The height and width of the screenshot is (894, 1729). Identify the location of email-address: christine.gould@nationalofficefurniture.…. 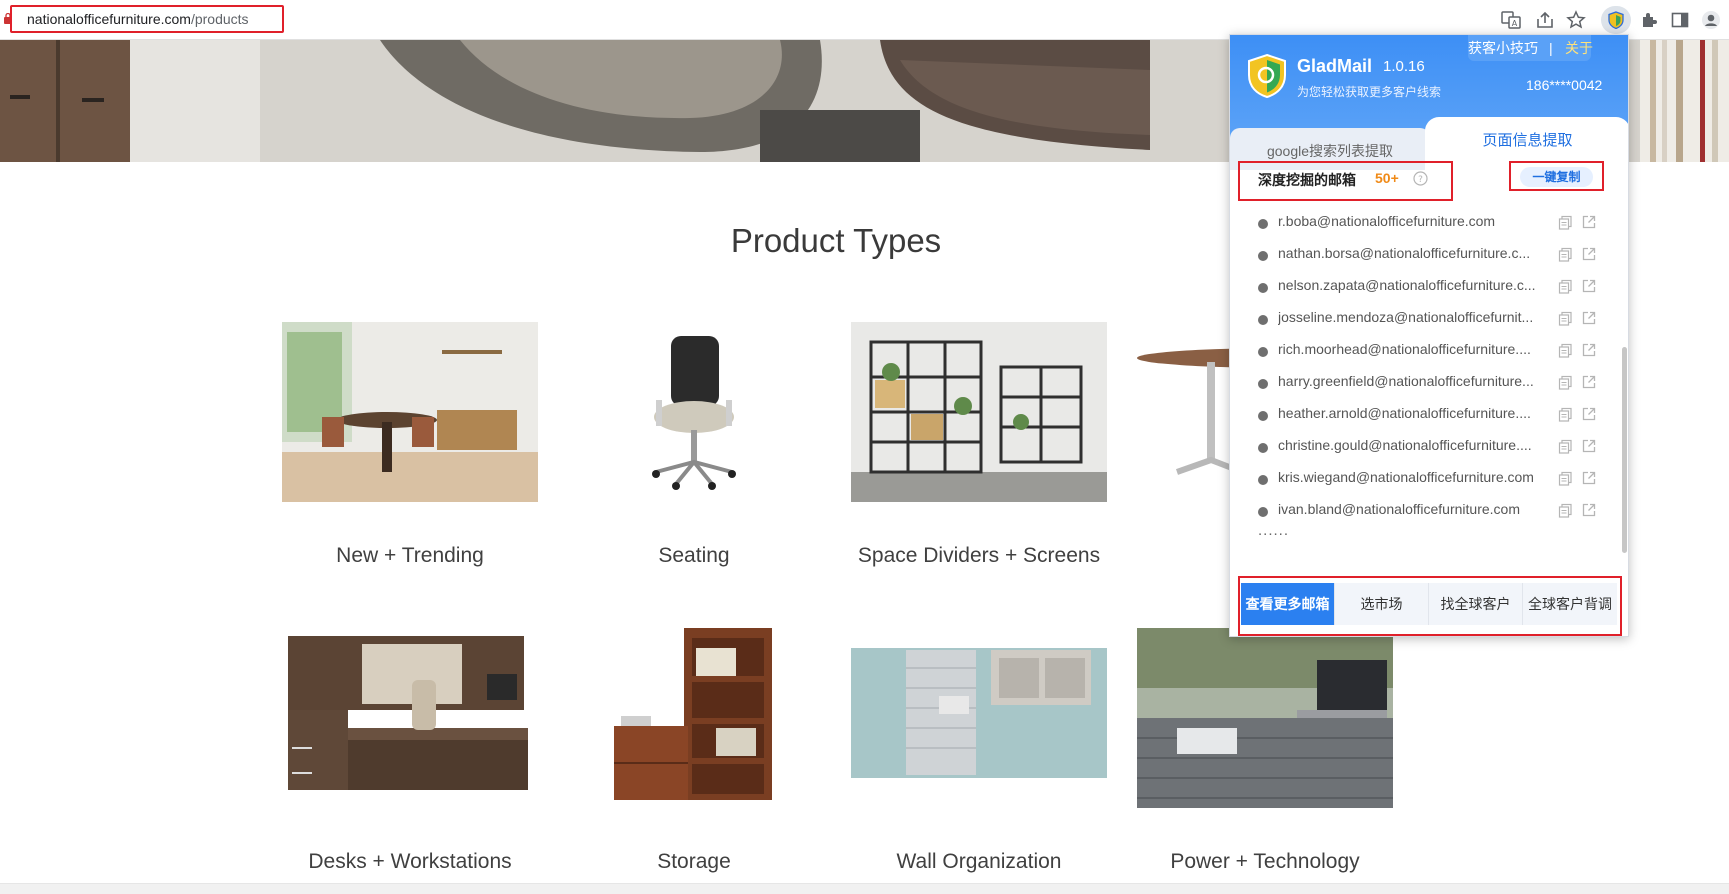
(1418, 445).